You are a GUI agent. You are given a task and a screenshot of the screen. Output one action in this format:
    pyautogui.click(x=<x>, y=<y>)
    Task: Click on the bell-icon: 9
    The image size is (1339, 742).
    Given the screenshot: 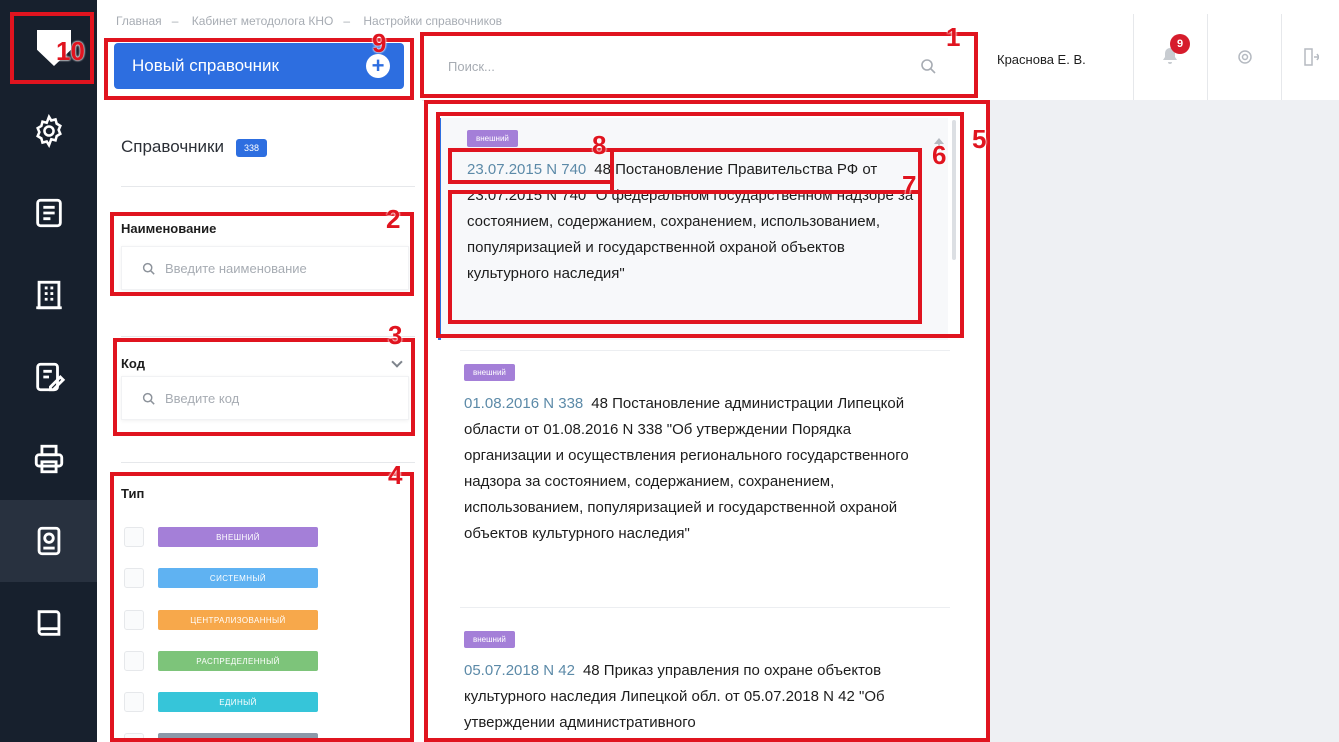 What is the action you would take?
    pyautogui.click(x=1175, y=52)
    